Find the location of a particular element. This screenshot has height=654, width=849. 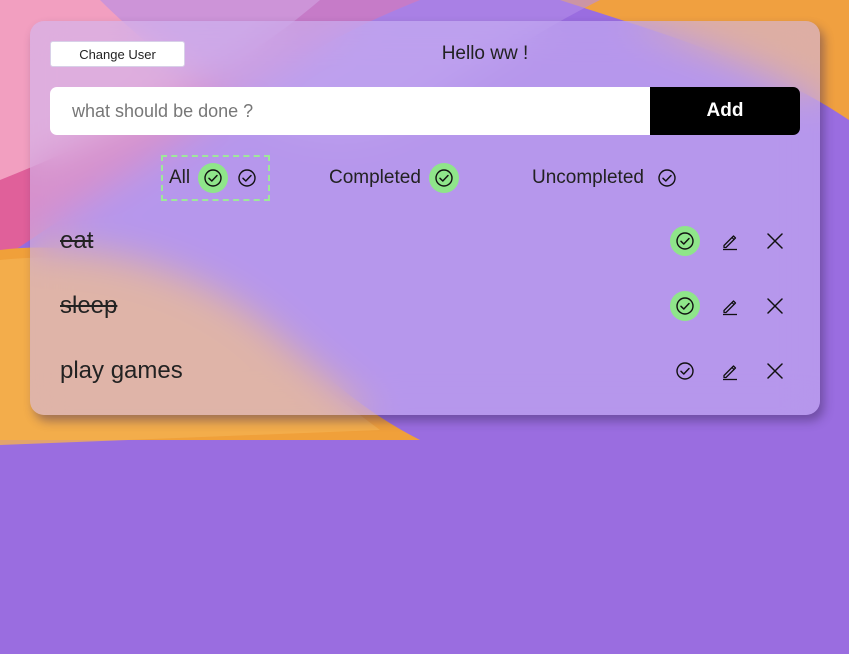

add-button: Add is located at coordinates (725, 111).